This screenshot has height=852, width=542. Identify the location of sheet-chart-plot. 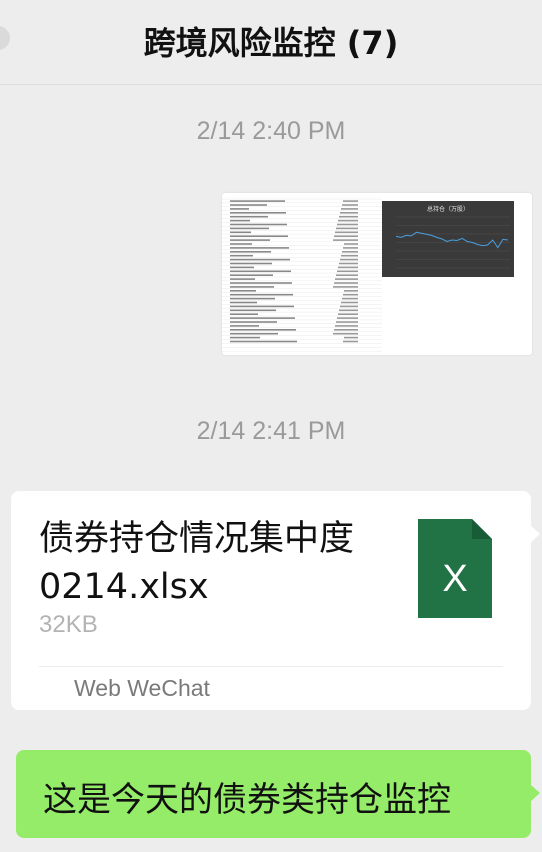
(452, 242).